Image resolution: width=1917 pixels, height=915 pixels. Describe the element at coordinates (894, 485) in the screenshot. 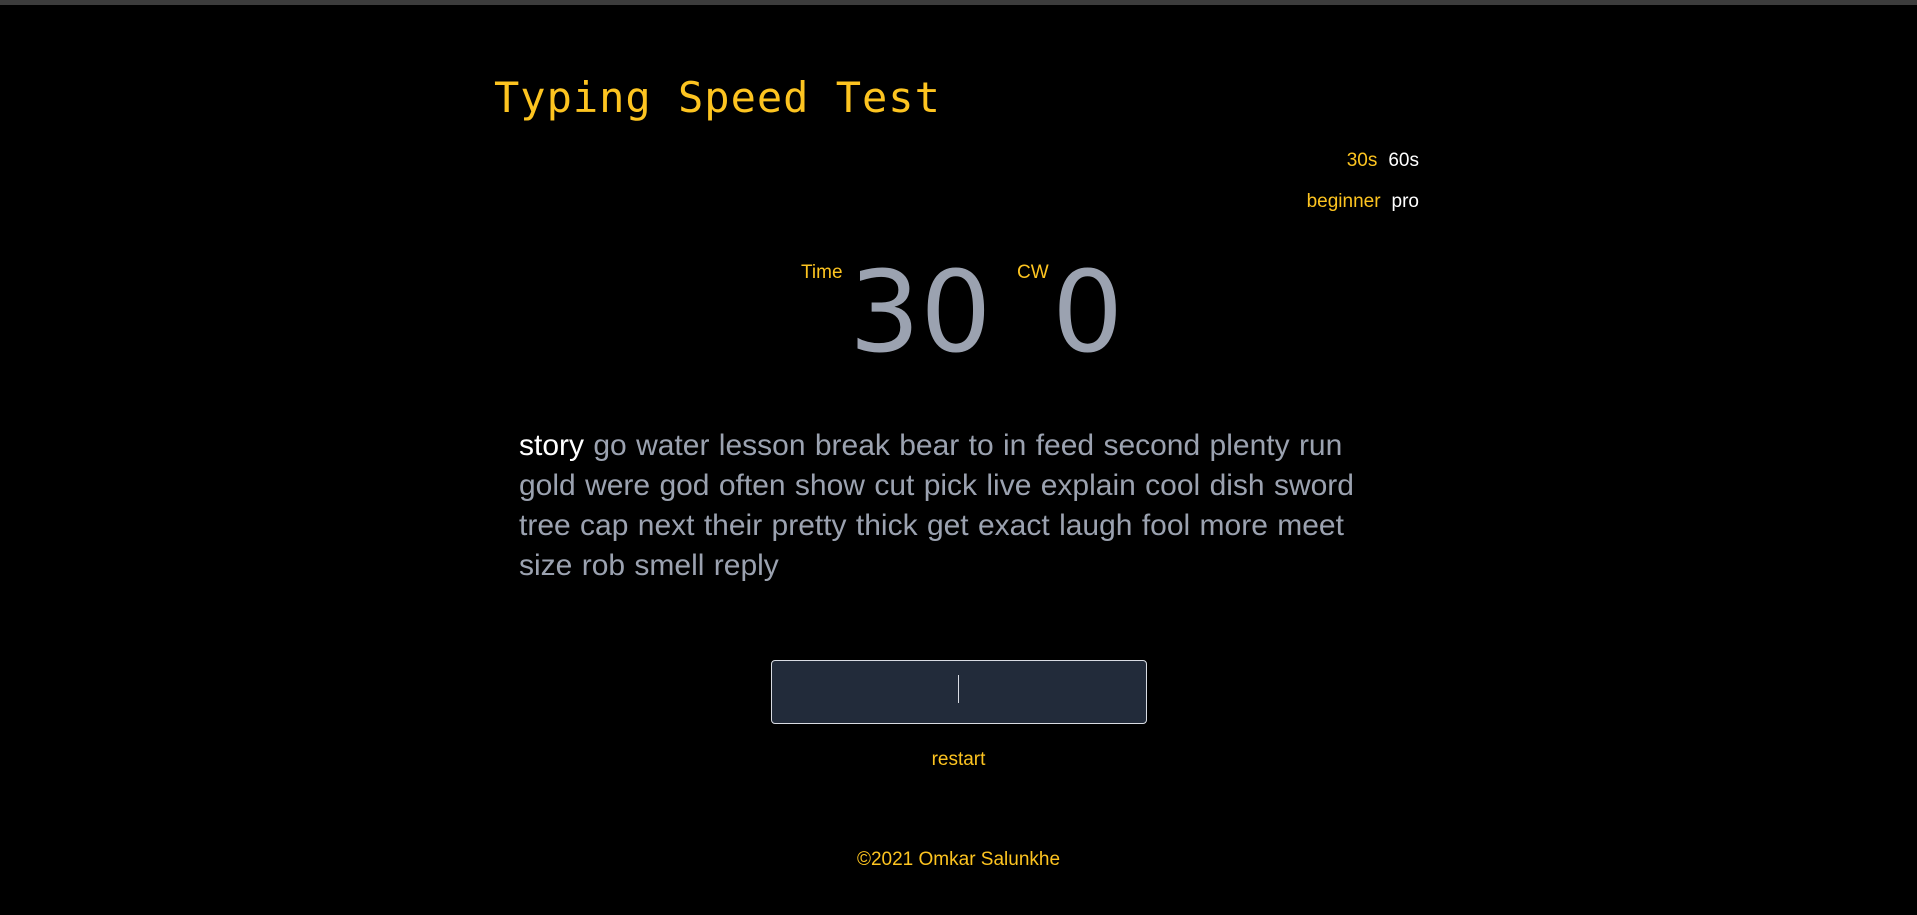

I see `word: cut` at that location.